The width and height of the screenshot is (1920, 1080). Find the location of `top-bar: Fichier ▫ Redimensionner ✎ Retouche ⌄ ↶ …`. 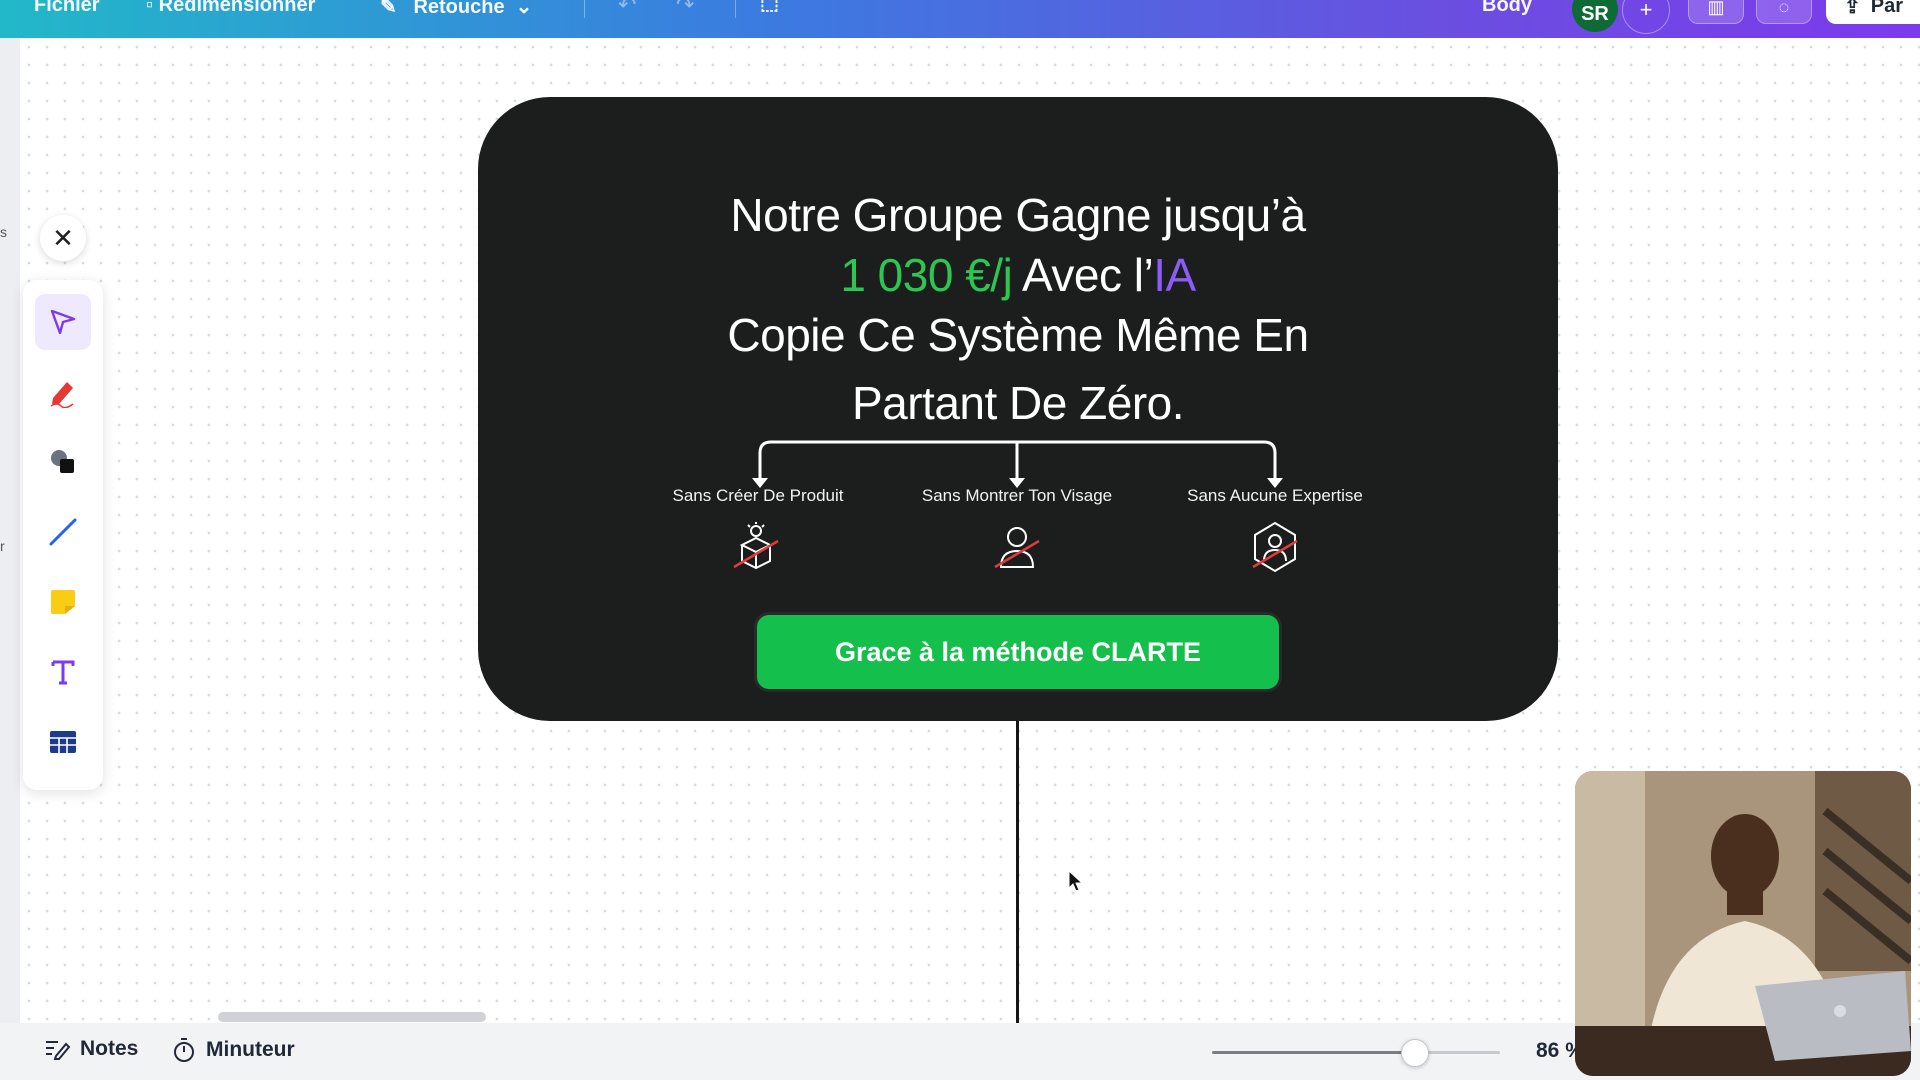

top-bar: Fichier ▫ Redimensionner ✎ Retouche ⌄ ↶ … is located at coordinates (960, 19).